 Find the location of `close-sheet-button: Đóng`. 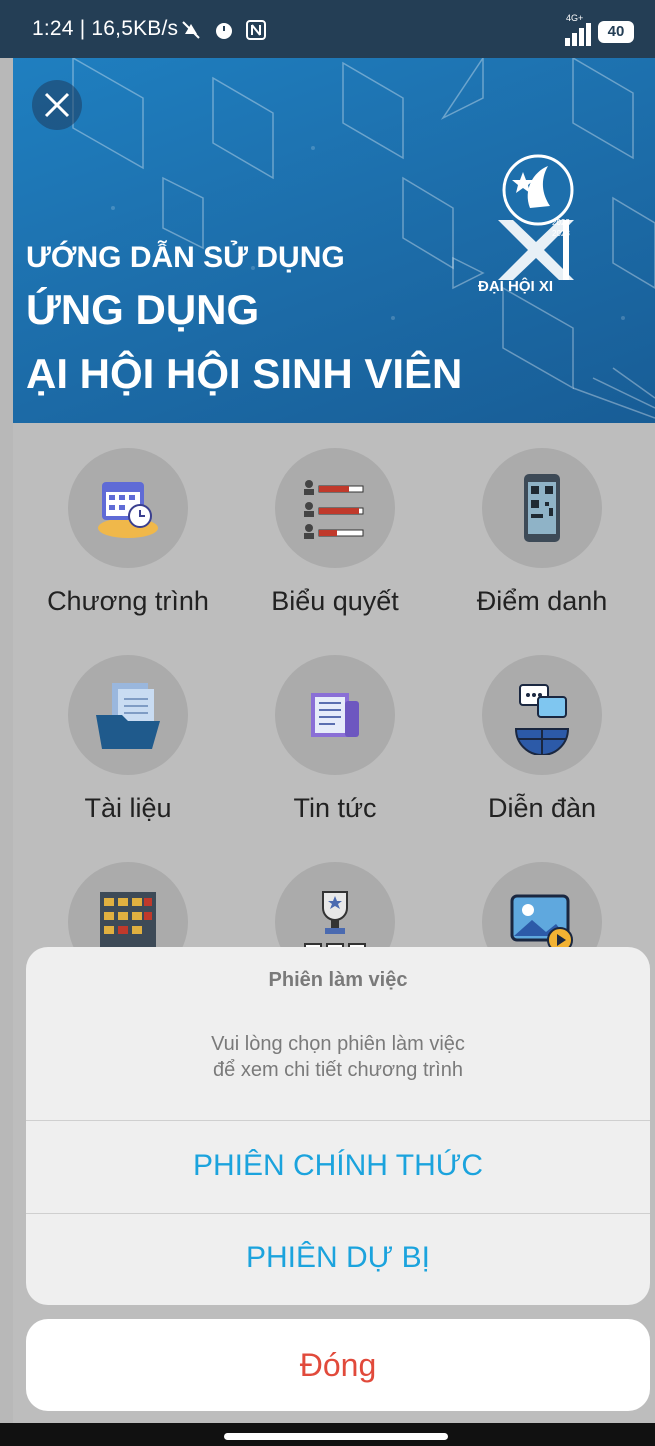

close-sheet-button: Đóng is located at coordinates (338, 1365).